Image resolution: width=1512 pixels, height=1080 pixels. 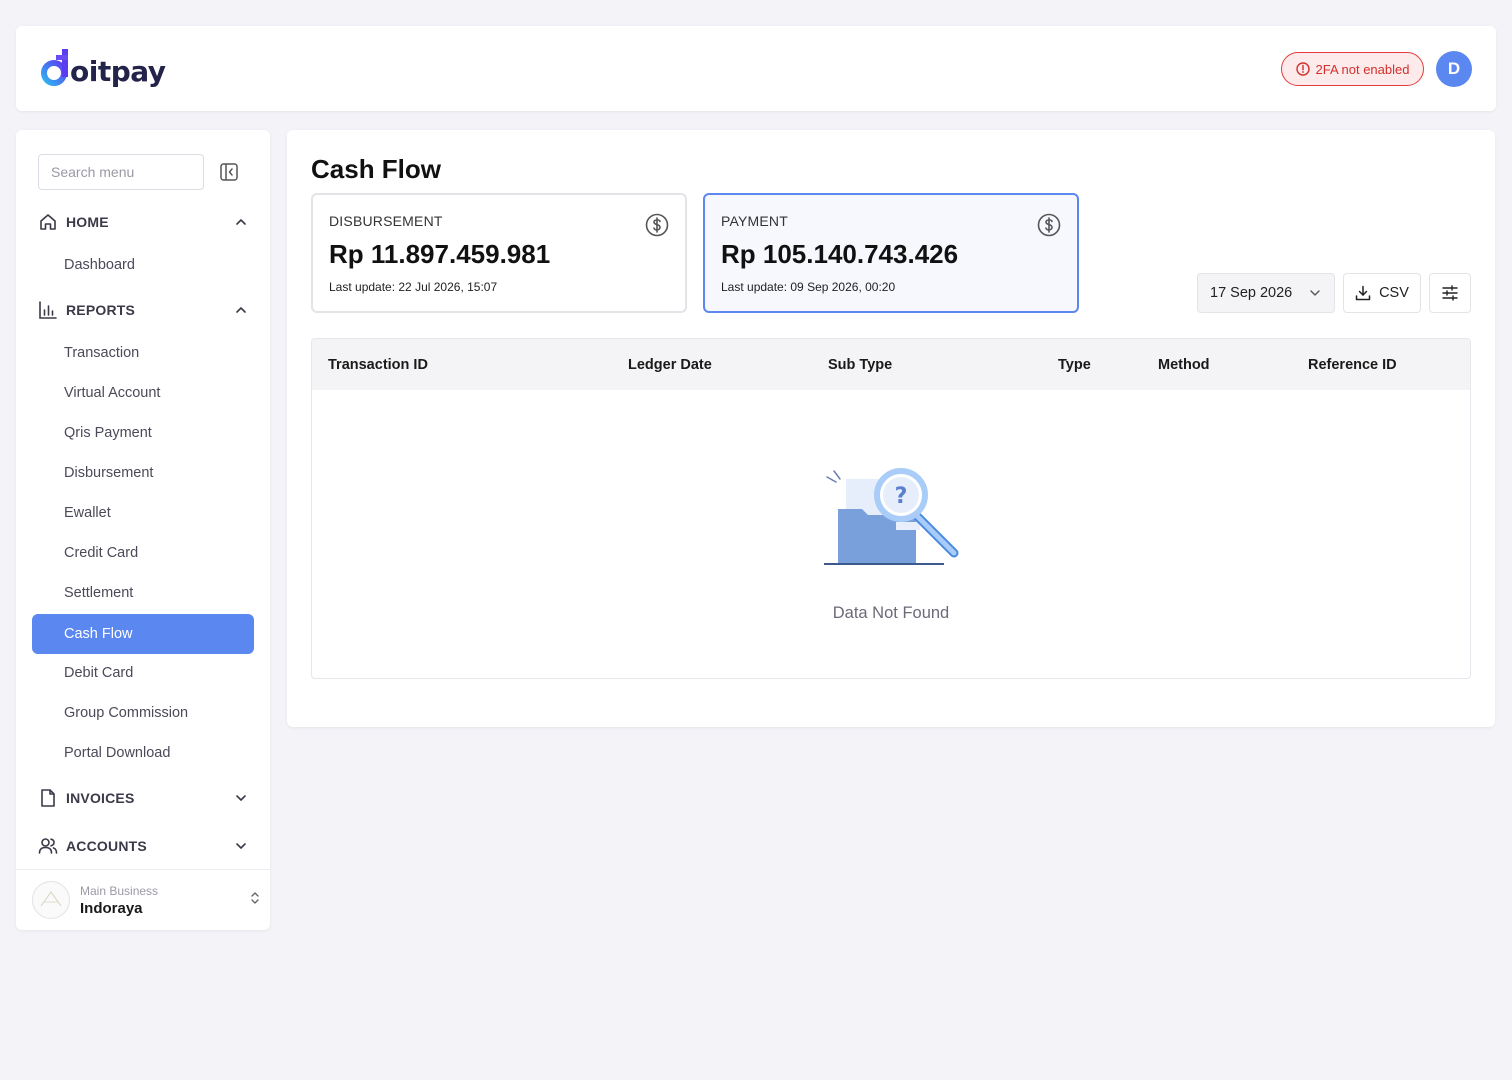 What do you see at coordinates (1363, 293) in the screenshot?
I see `download-icon` at bounding box center [1363, 293].